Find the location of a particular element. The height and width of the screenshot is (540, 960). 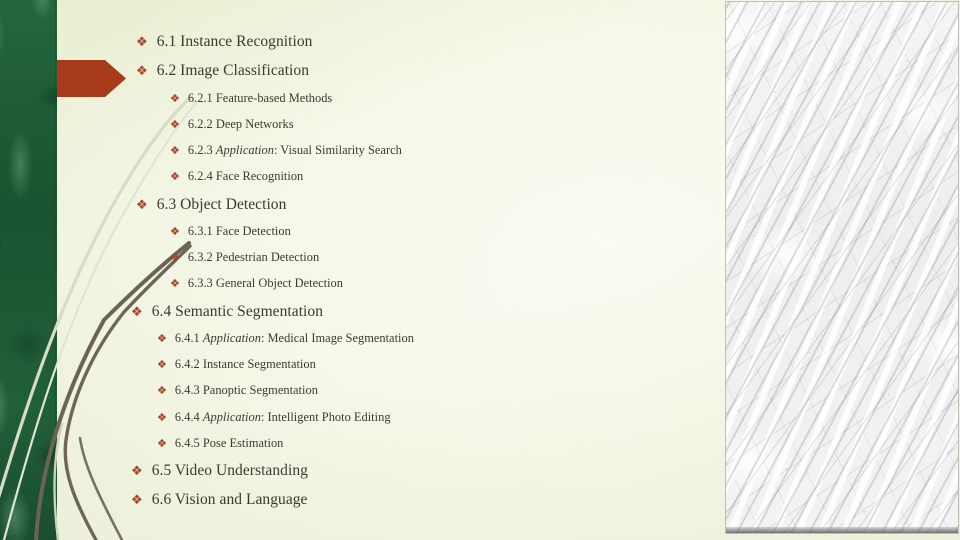

outline-item-label: 6.3 Object Detection is located at coordinates (221, 204).